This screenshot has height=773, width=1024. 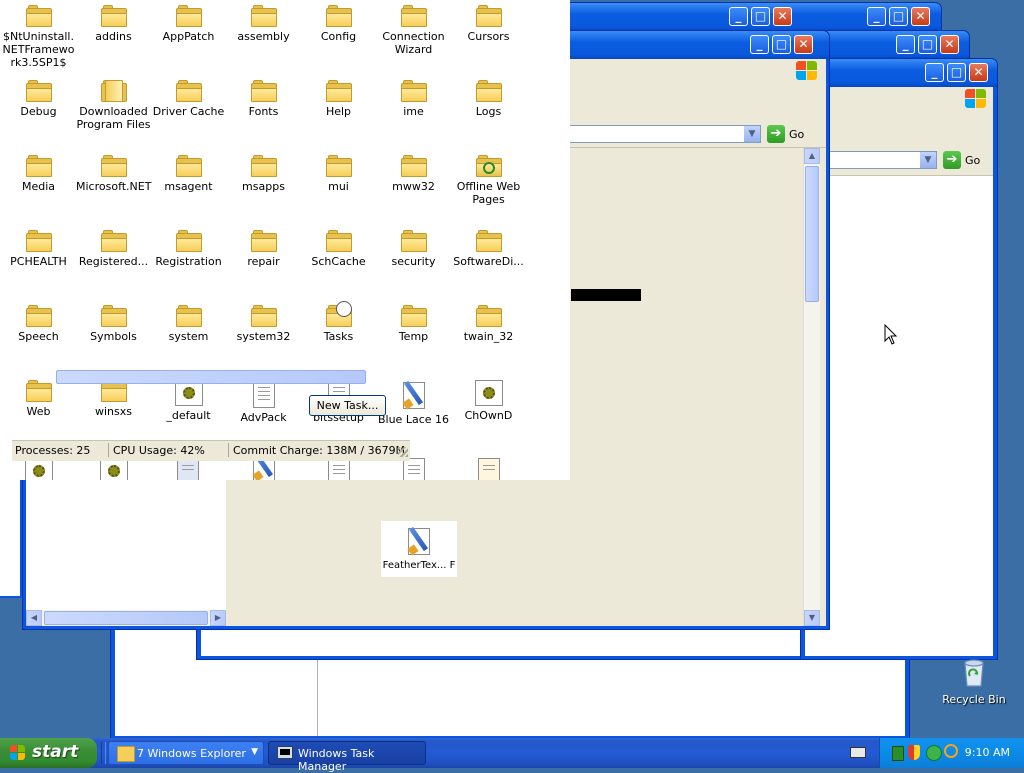 I want to click on folder-item: Help, so click(x=338, y=99).